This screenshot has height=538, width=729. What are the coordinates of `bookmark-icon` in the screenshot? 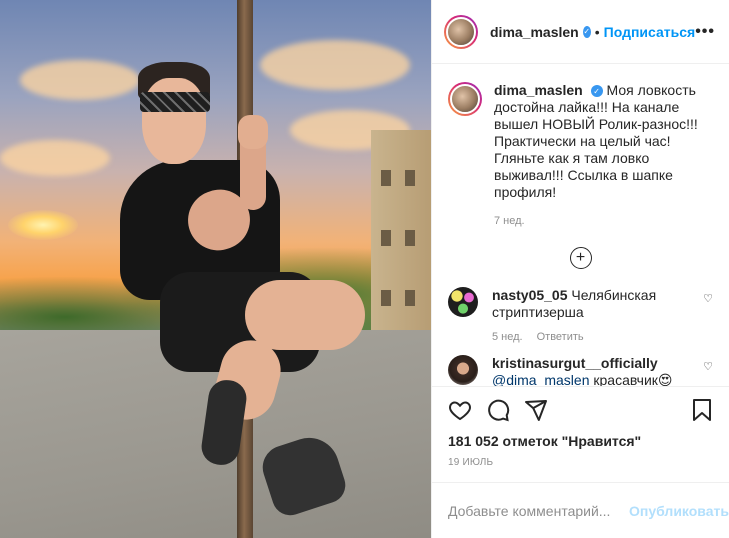 It's located at (702, 410).